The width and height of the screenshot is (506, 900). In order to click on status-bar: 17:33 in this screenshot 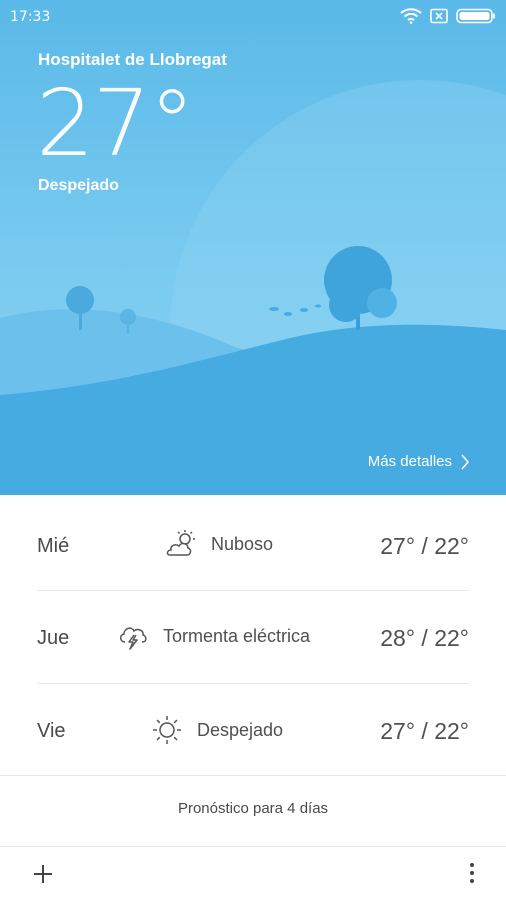, I will do `click(253, 17)`.